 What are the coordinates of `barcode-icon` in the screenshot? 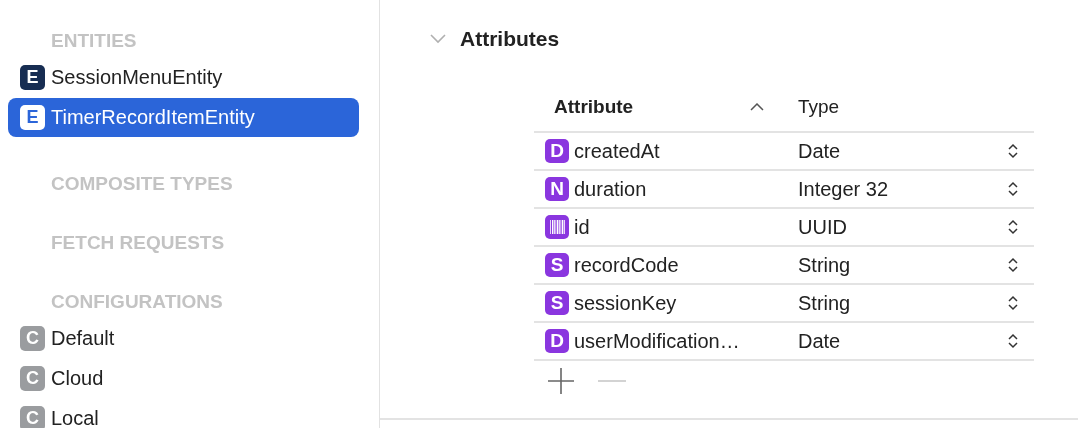 It's located at (557, 227).